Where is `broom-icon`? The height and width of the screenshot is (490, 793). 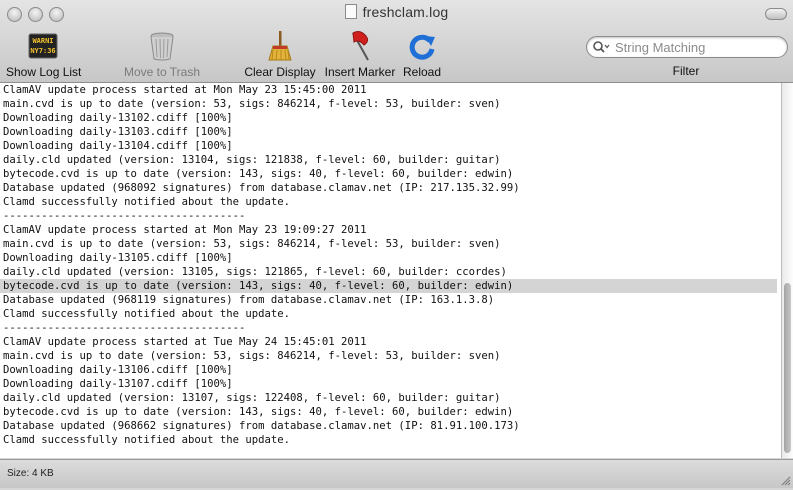 broom-icon is located at coordinates (280, 46).